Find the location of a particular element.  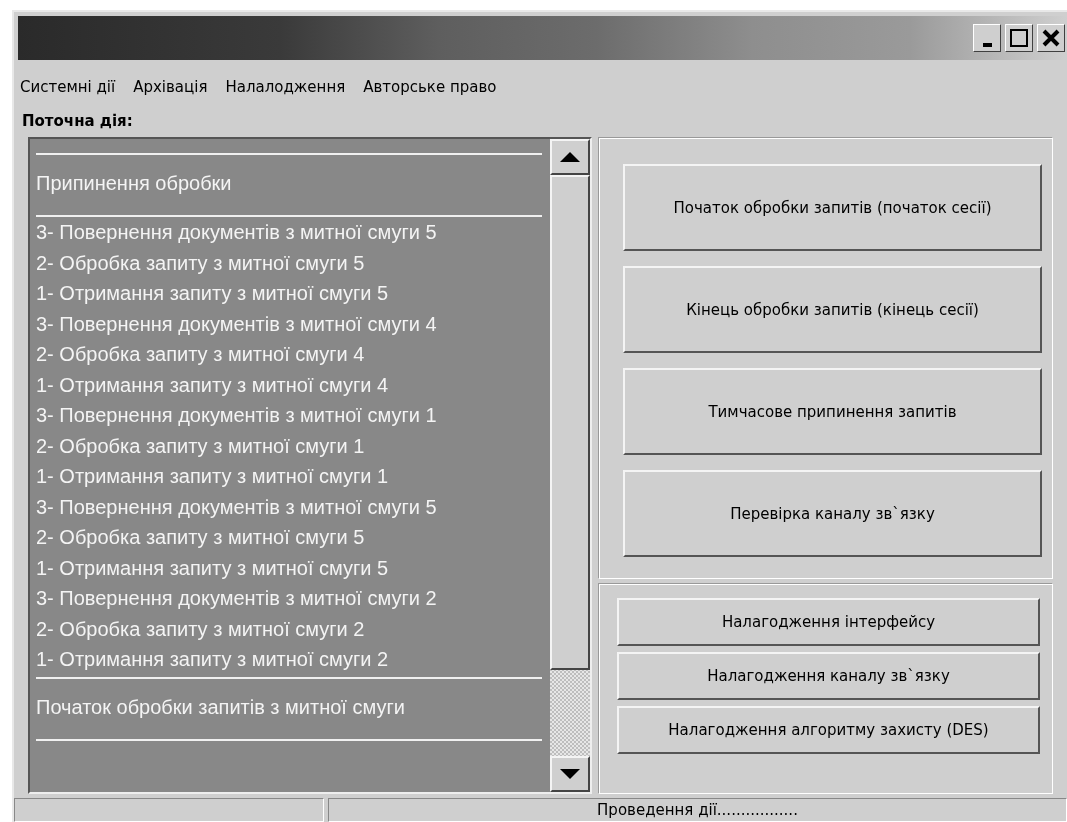

log-entry: 2- Обробка запиту з митної смуги 4 is located at coordinates (200, 354).